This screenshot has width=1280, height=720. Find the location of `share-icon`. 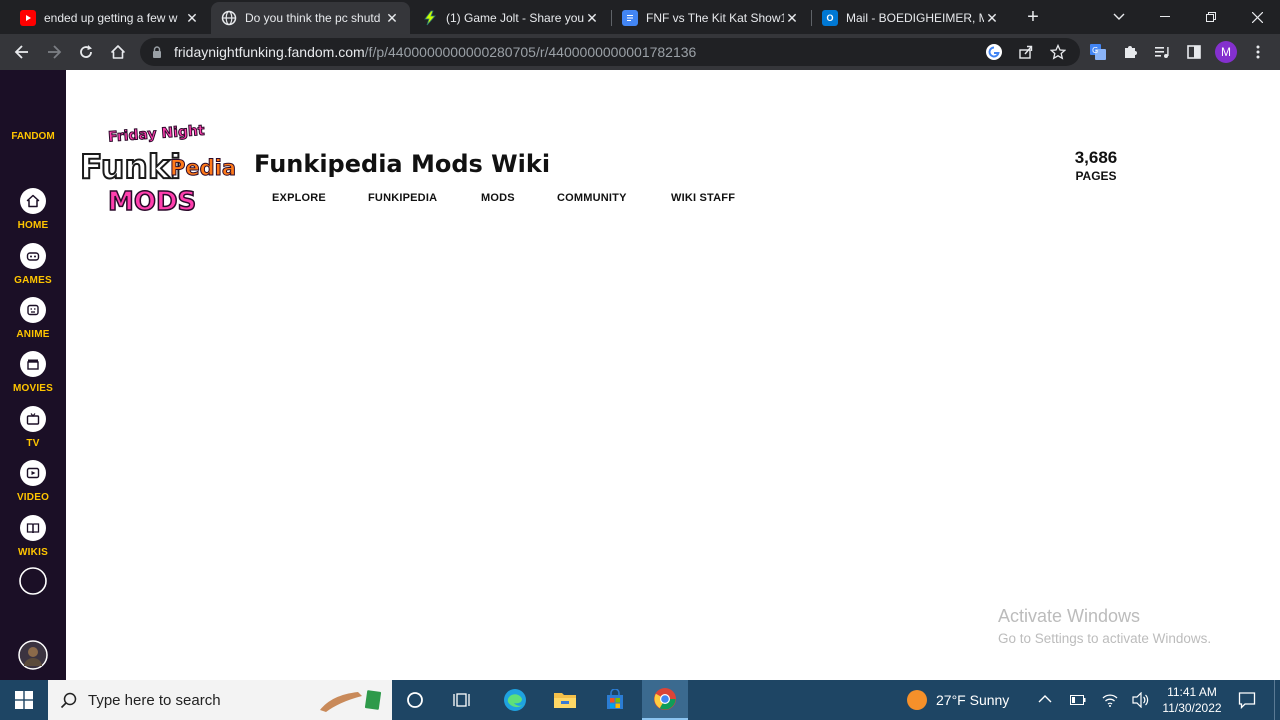

share-icon is located at coordinates (1026, 52).